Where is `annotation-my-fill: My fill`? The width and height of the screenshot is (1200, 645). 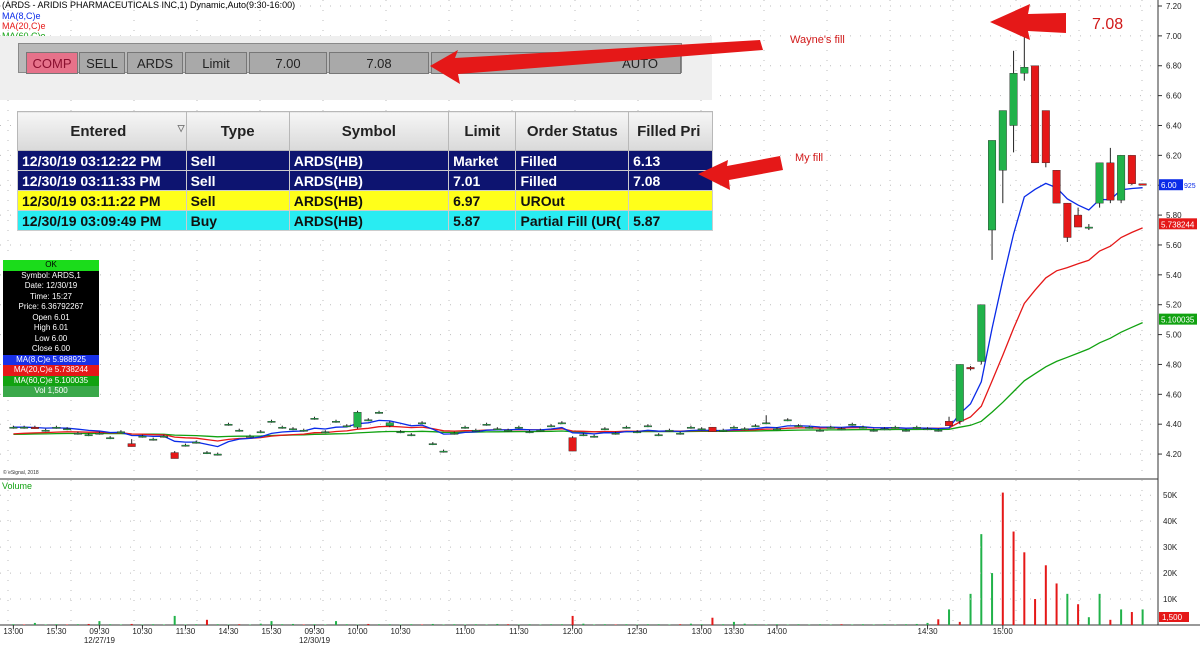 annotation-my-fill: My fill is located at coordinates (809, 158).